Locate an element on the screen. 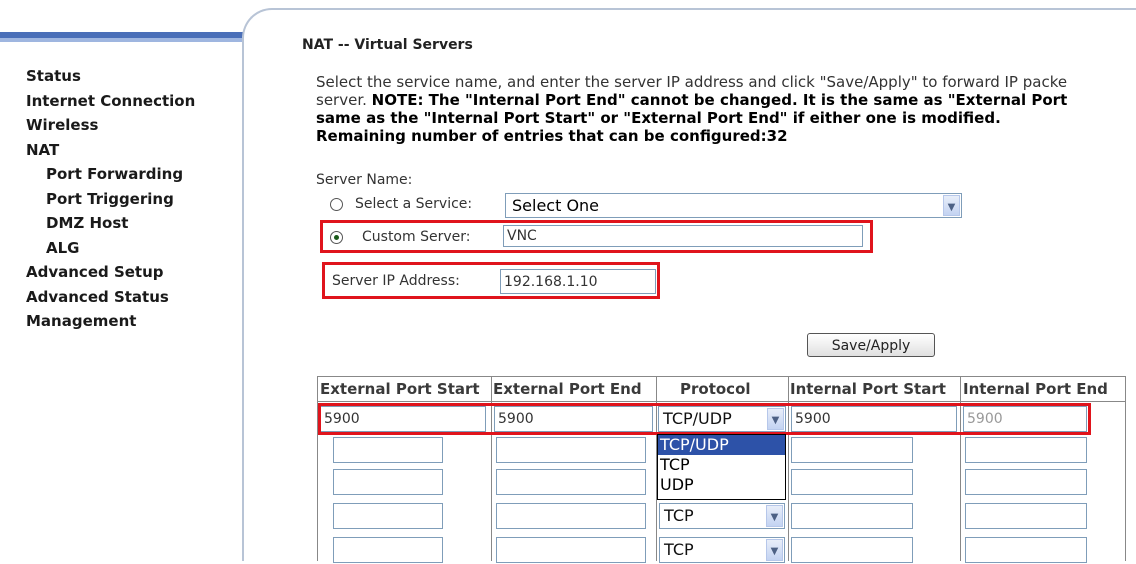 Image resolution: width=1136 pixels, height=564 pixels. select-service-radio is located at coordinates (336, 204).